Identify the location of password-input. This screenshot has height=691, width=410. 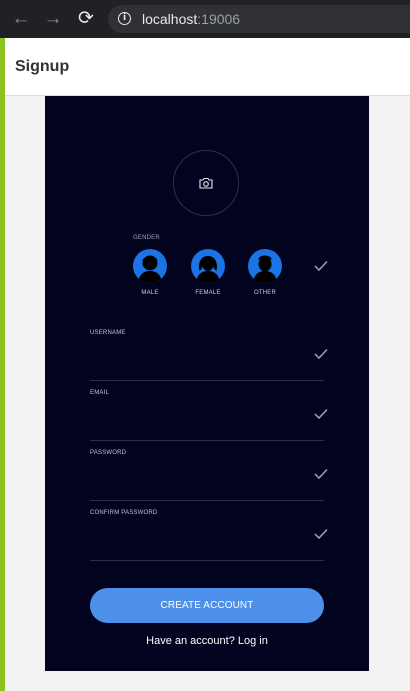
(197, 478).